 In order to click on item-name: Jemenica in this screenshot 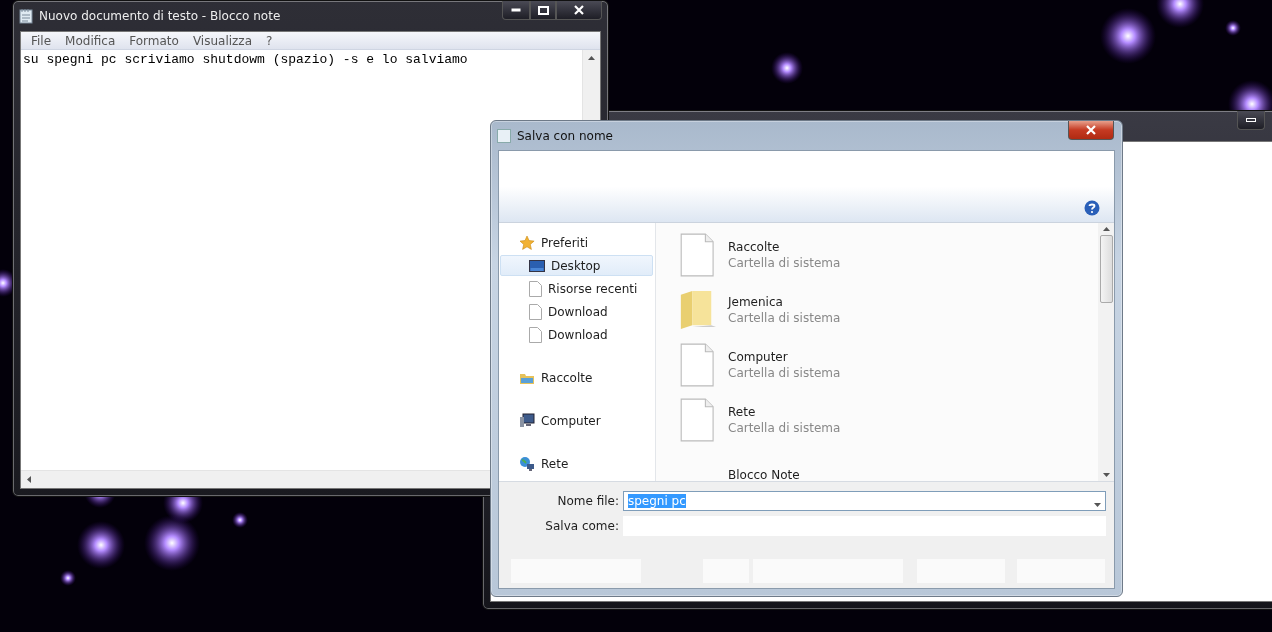, I will do `click(784, 302)`.